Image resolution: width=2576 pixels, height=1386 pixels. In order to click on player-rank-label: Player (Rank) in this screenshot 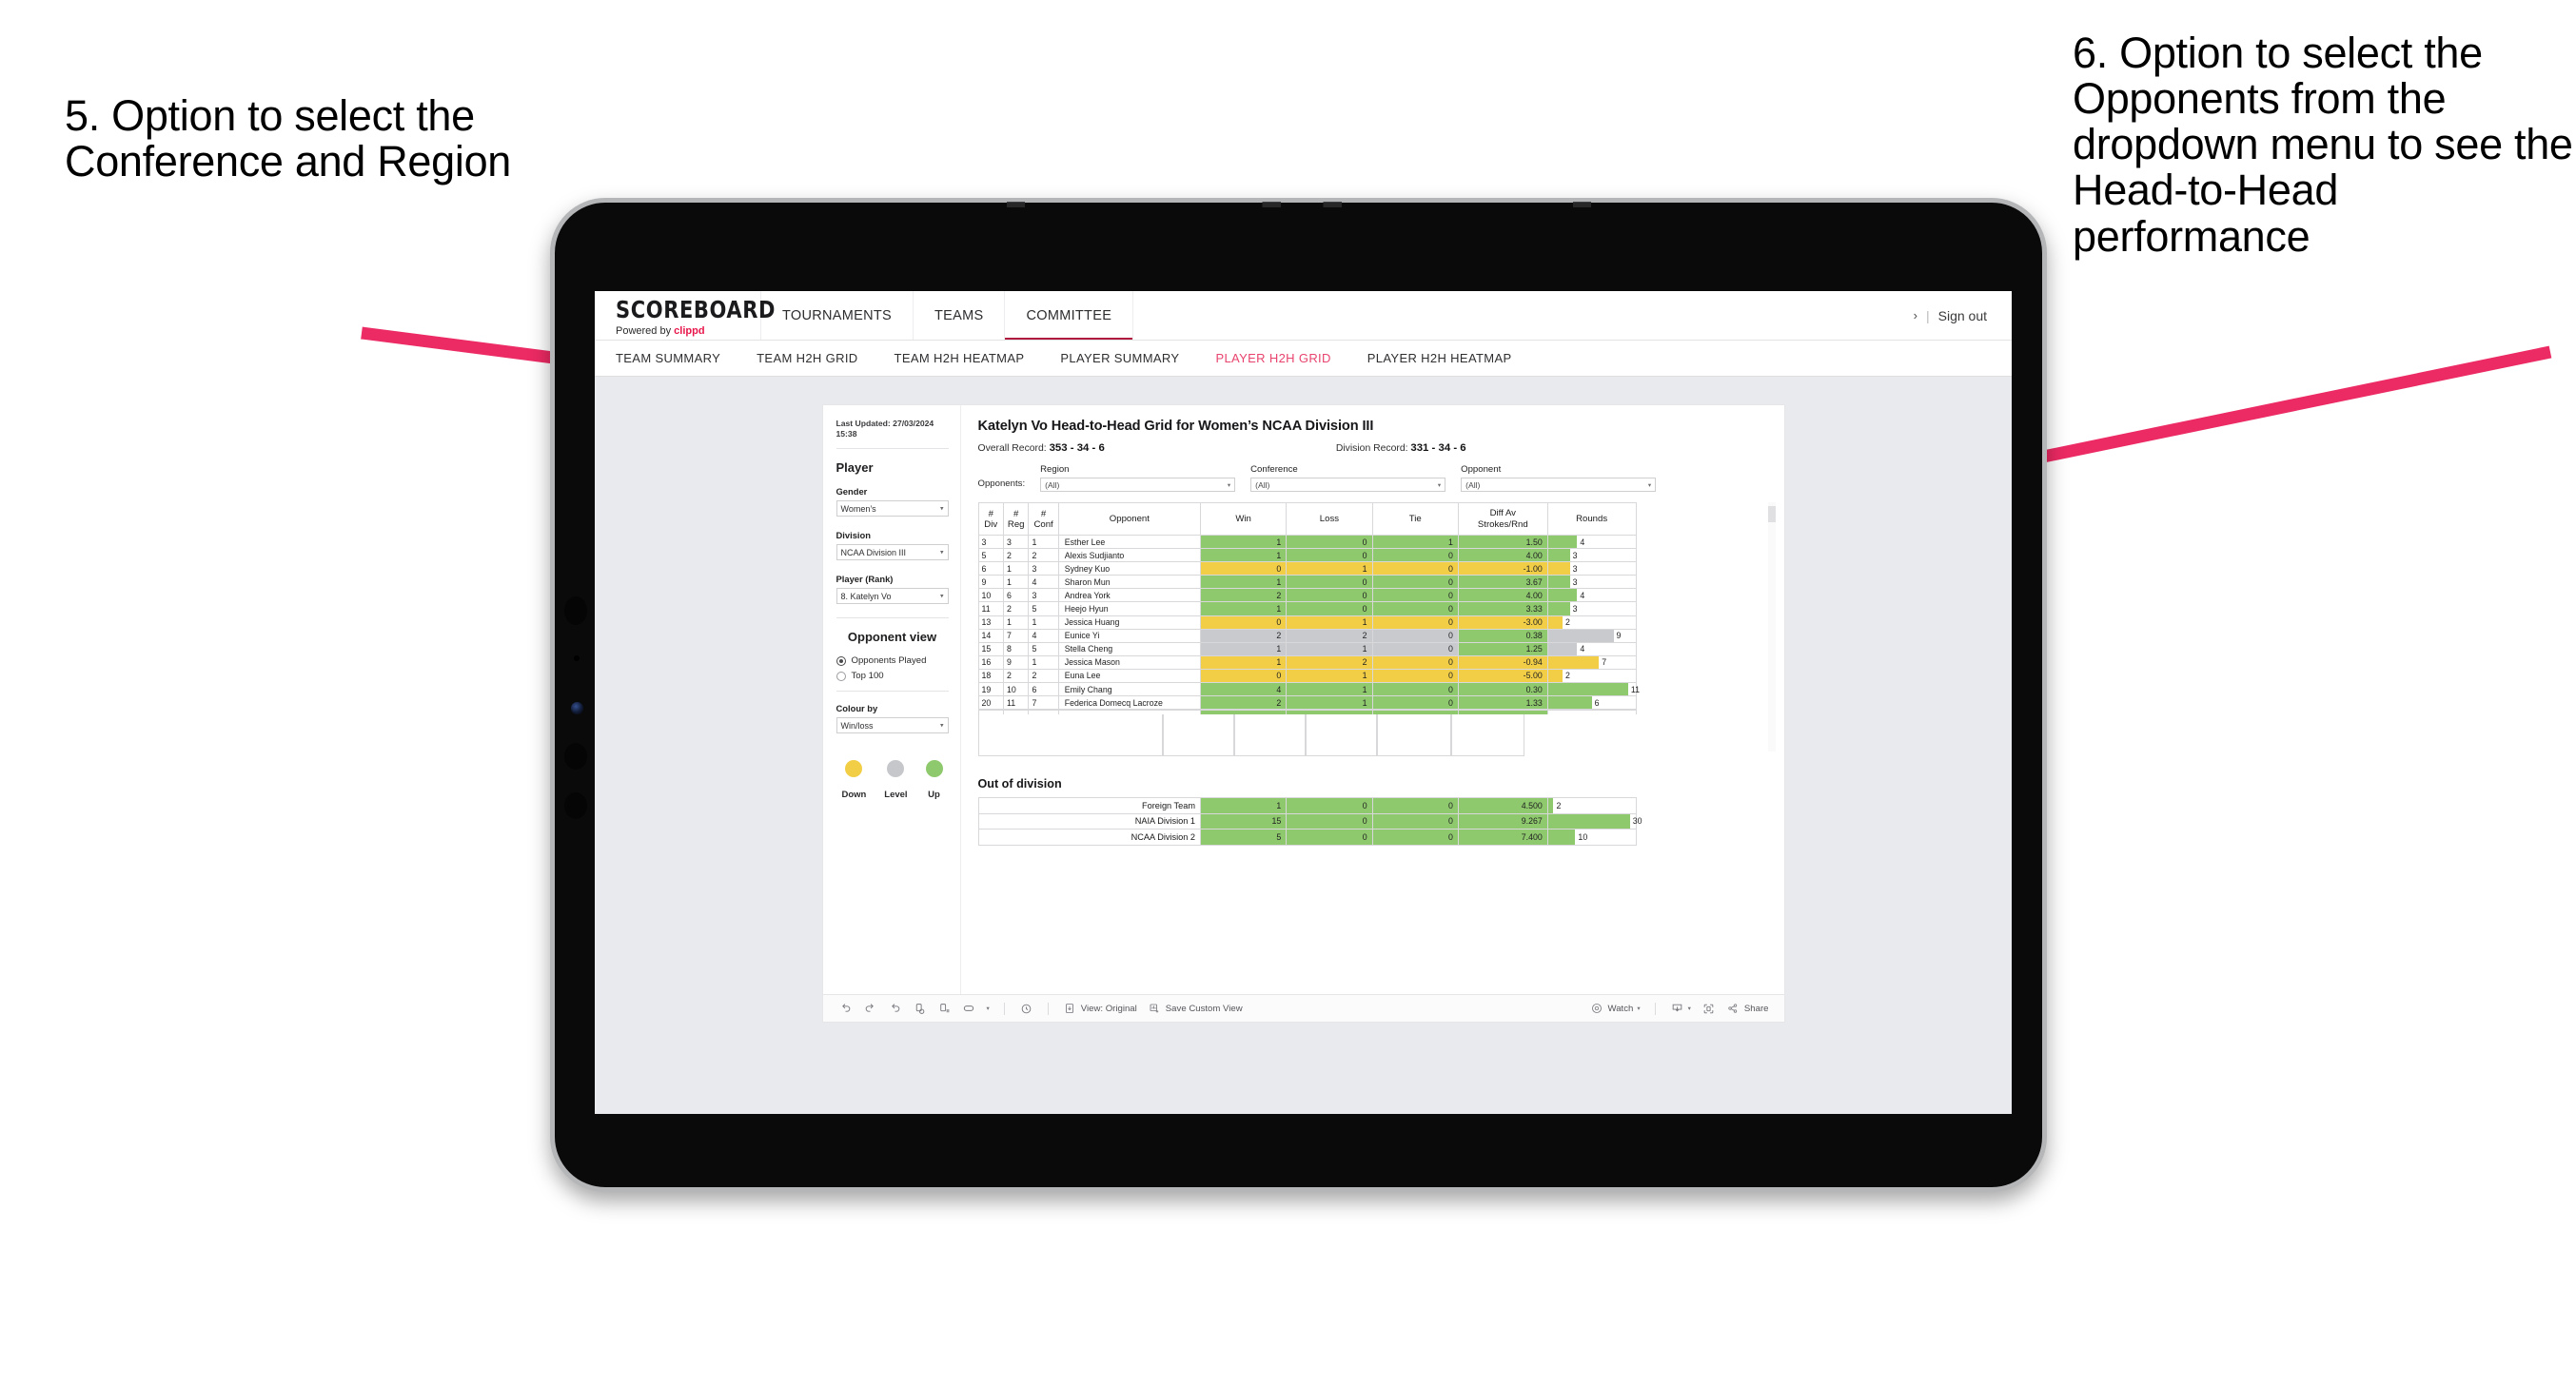, I will do `click(865, 579)`.